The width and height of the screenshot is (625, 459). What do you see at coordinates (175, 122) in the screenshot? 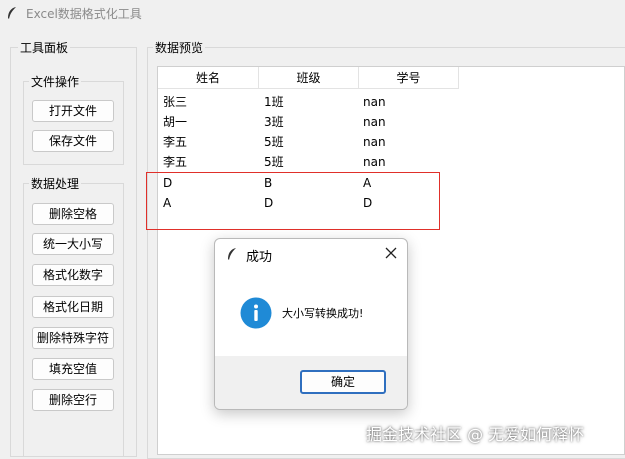
I see `table-cell: 胡一` at bounding box center [175, 122].